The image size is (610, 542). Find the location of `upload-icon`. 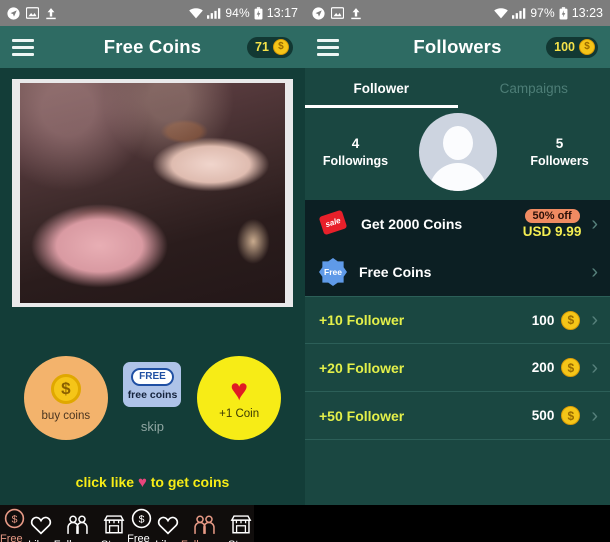

upload-icon is located at coordinates (51, 13).